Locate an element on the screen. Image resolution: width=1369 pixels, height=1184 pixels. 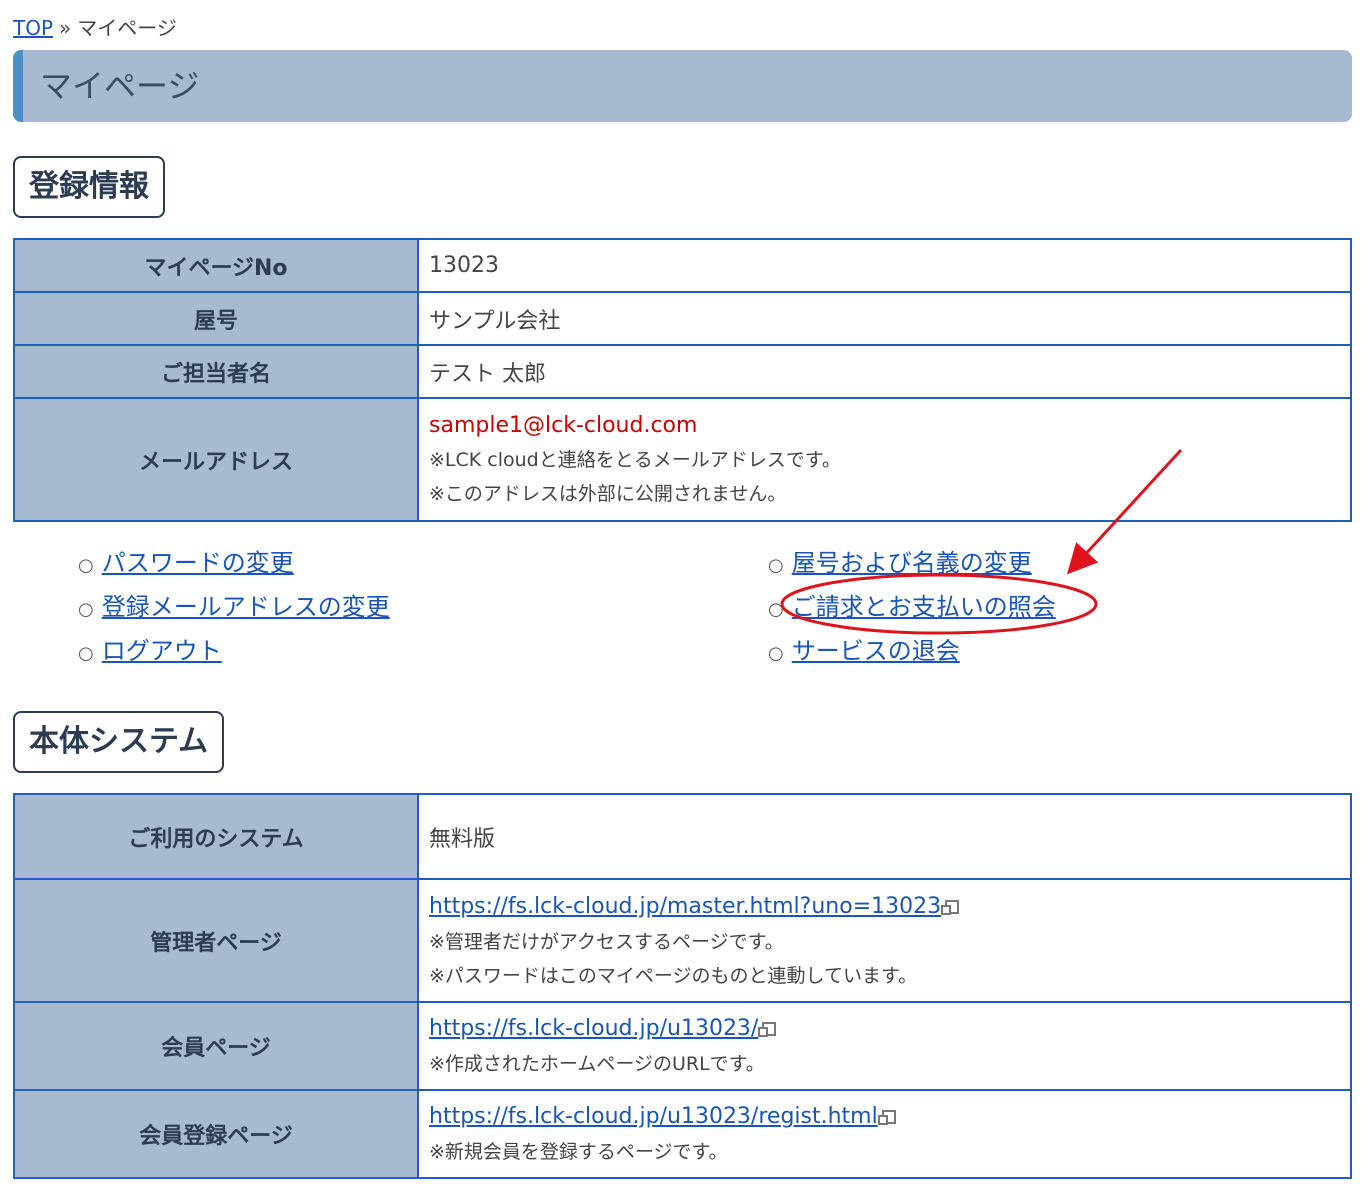
breadcrumb: TOP» マイページ is located at coordinates (95, 26).